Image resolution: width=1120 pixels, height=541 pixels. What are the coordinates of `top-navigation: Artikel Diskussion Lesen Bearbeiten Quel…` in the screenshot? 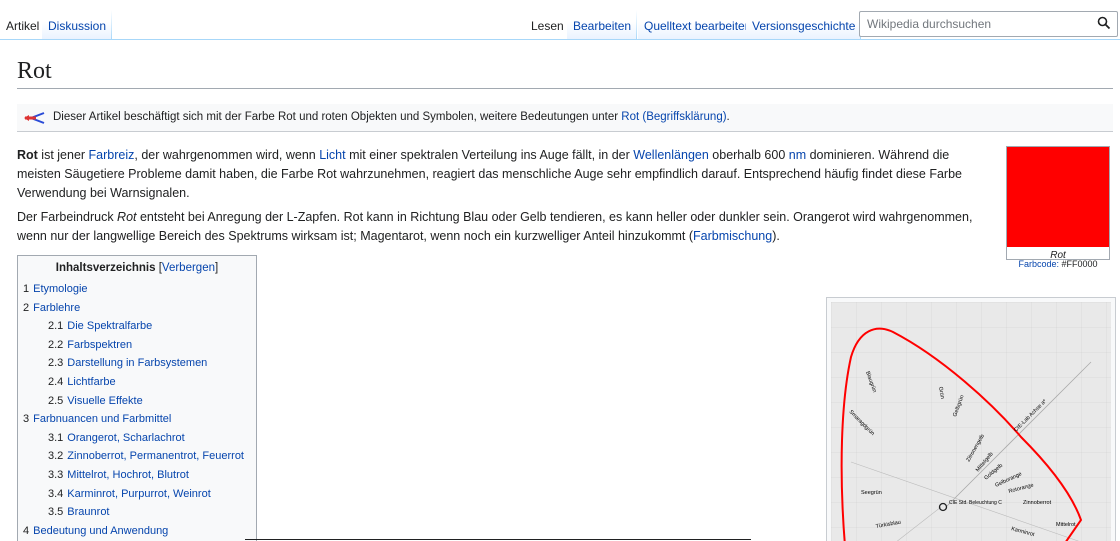 It's located at (560, 25).